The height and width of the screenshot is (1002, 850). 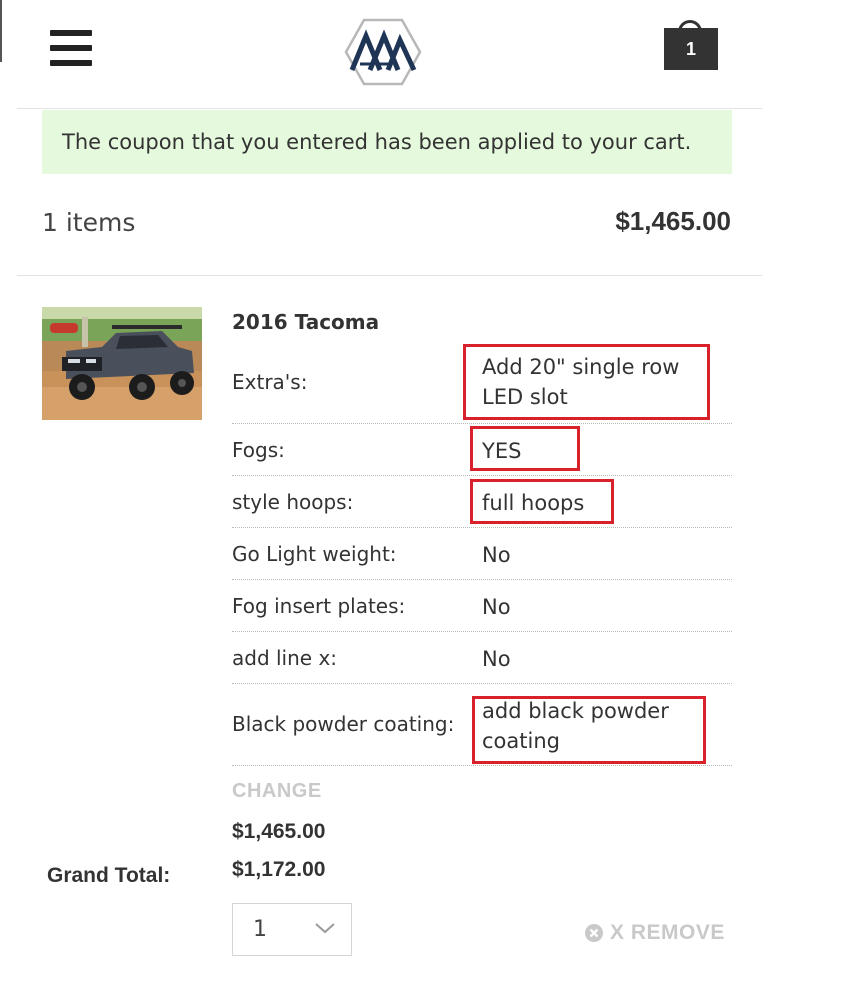 What do you see at coordinates (343, 724) in the screenshot?
I see `option-label: Black powder coating:` at bounding box center [343, 724].